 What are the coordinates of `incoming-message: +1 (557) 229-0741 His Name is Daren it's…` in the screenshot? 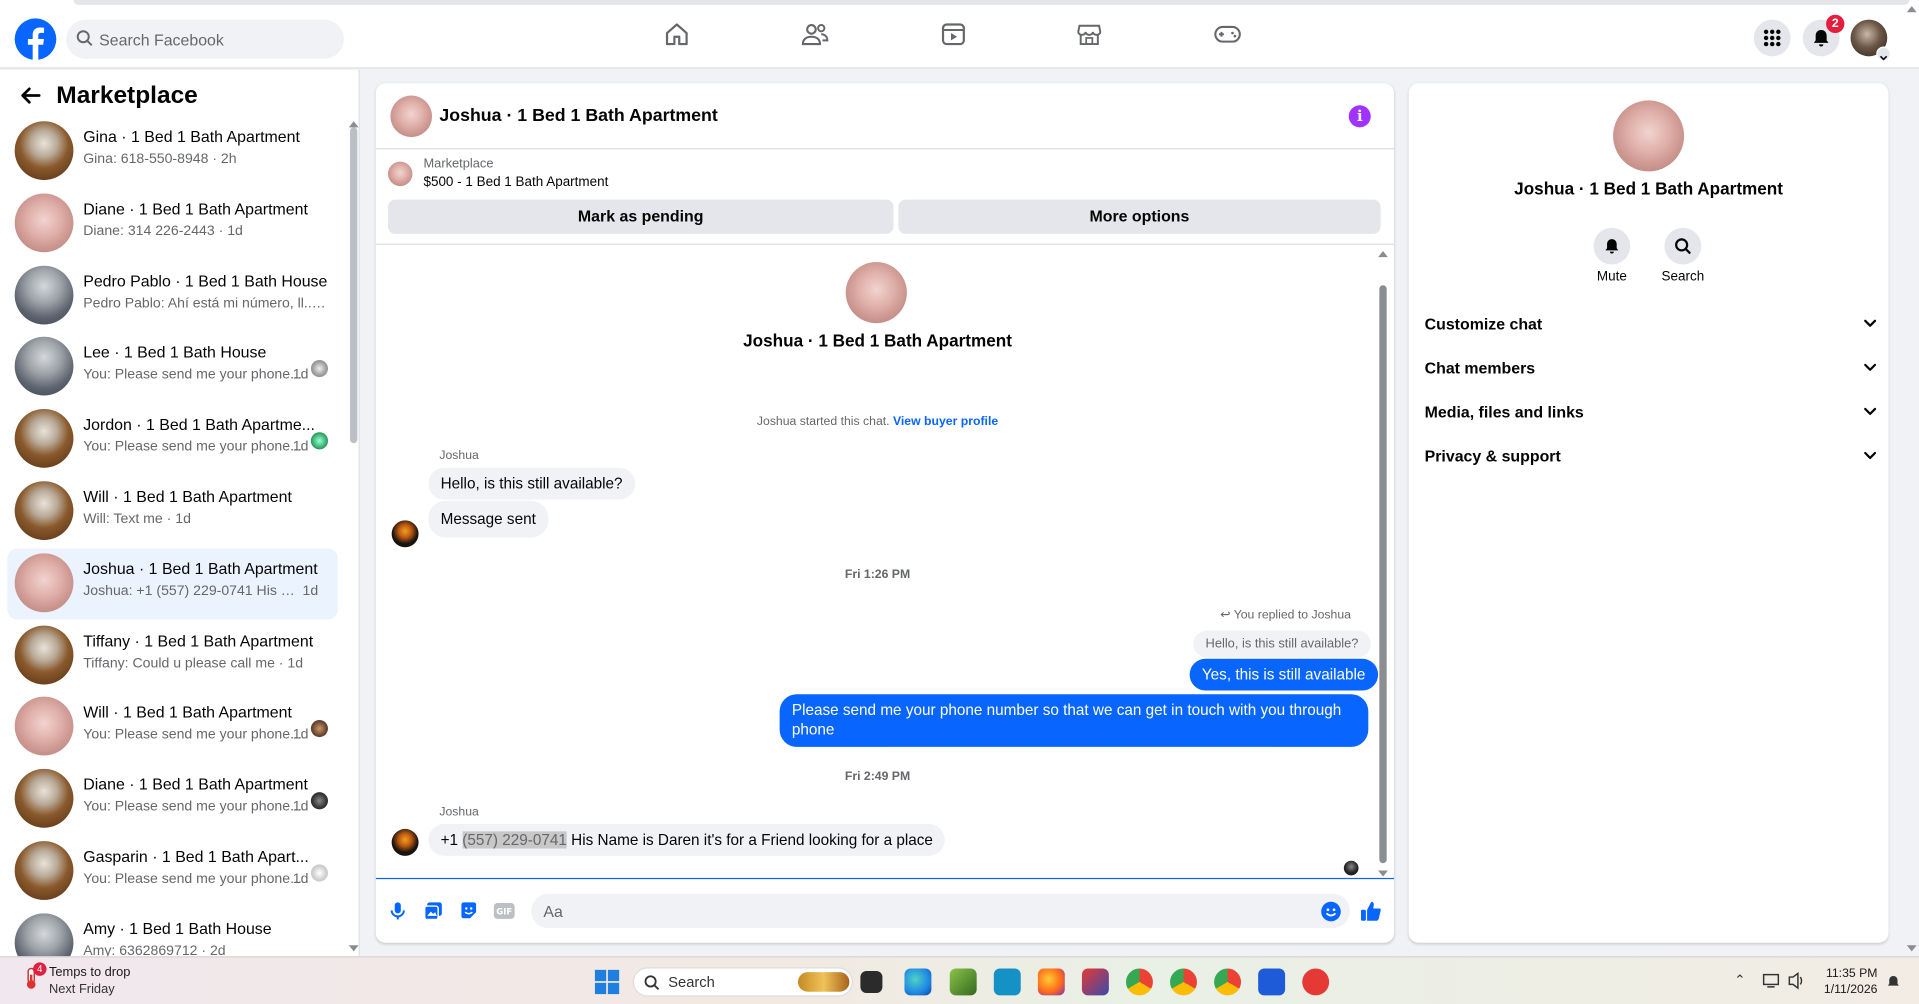 It's located at (687, 840).